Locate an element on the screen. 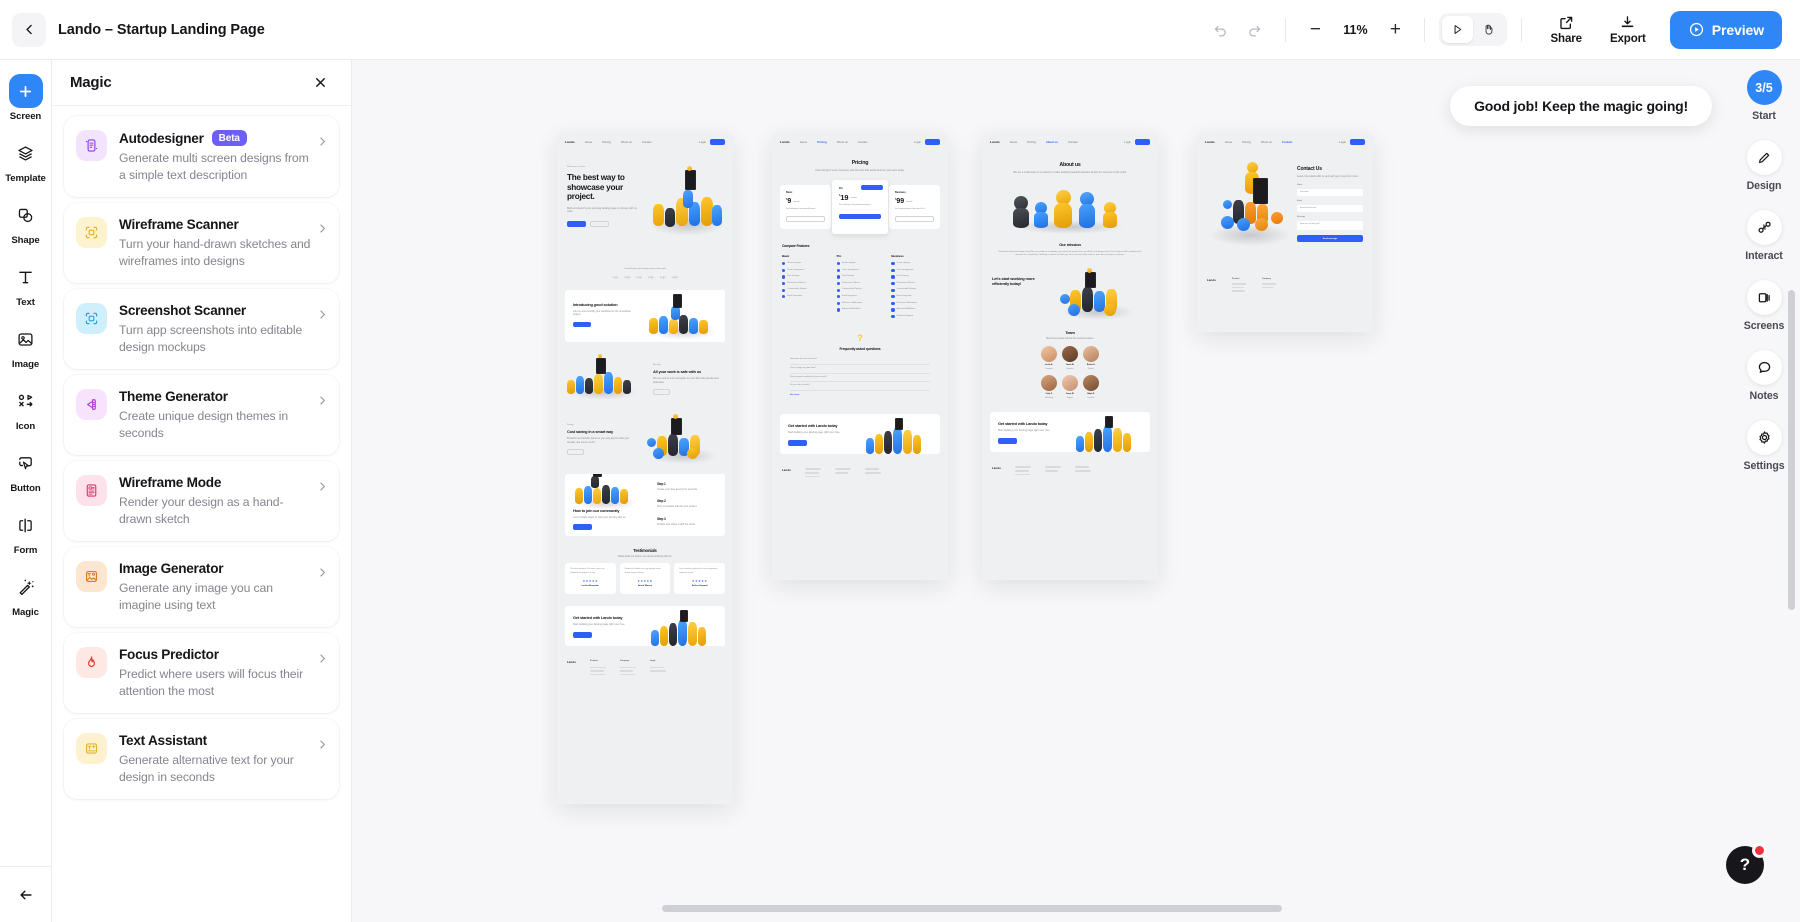 This screenshot has width=1800, height=922. nav-link-active: Pricing is located at coordinates (821, 142).